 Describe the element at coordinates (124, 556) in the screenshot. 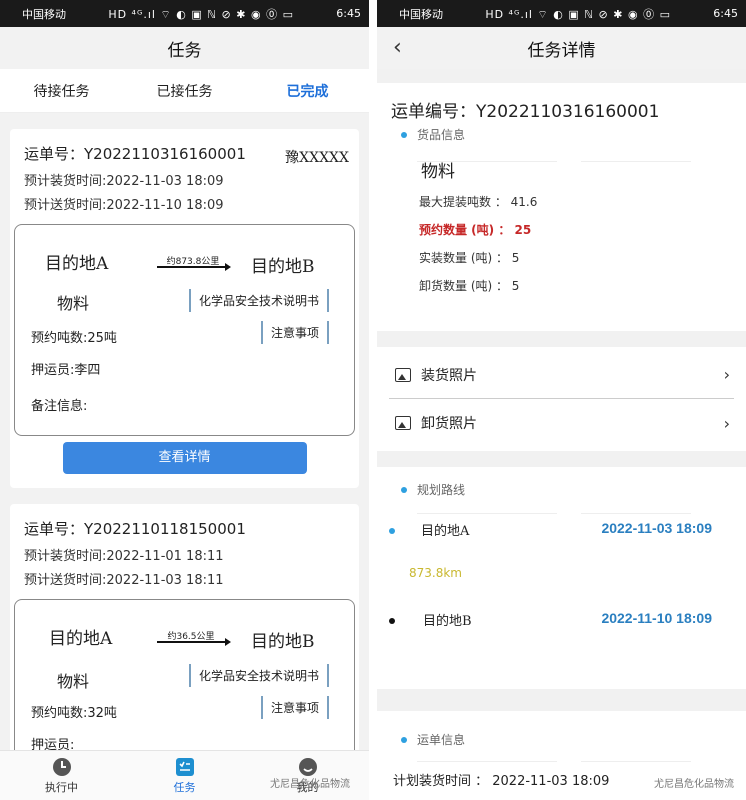

I see `load-time: 预计装货时间:2022-11-01 18:11` at that location.